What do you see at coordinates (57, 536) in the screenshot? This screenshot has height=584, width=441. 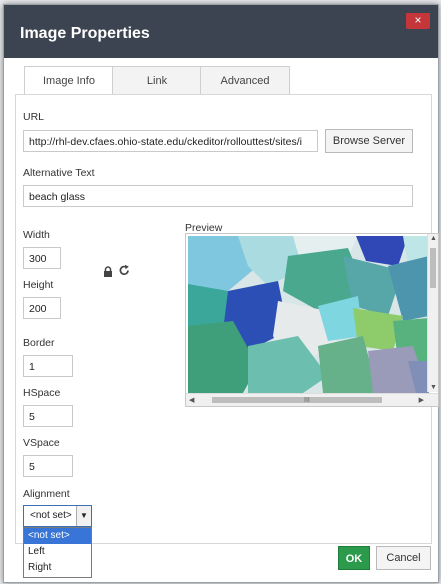 I see `alignment-option-not-set: <not set>` at bounding box center [57, 536].